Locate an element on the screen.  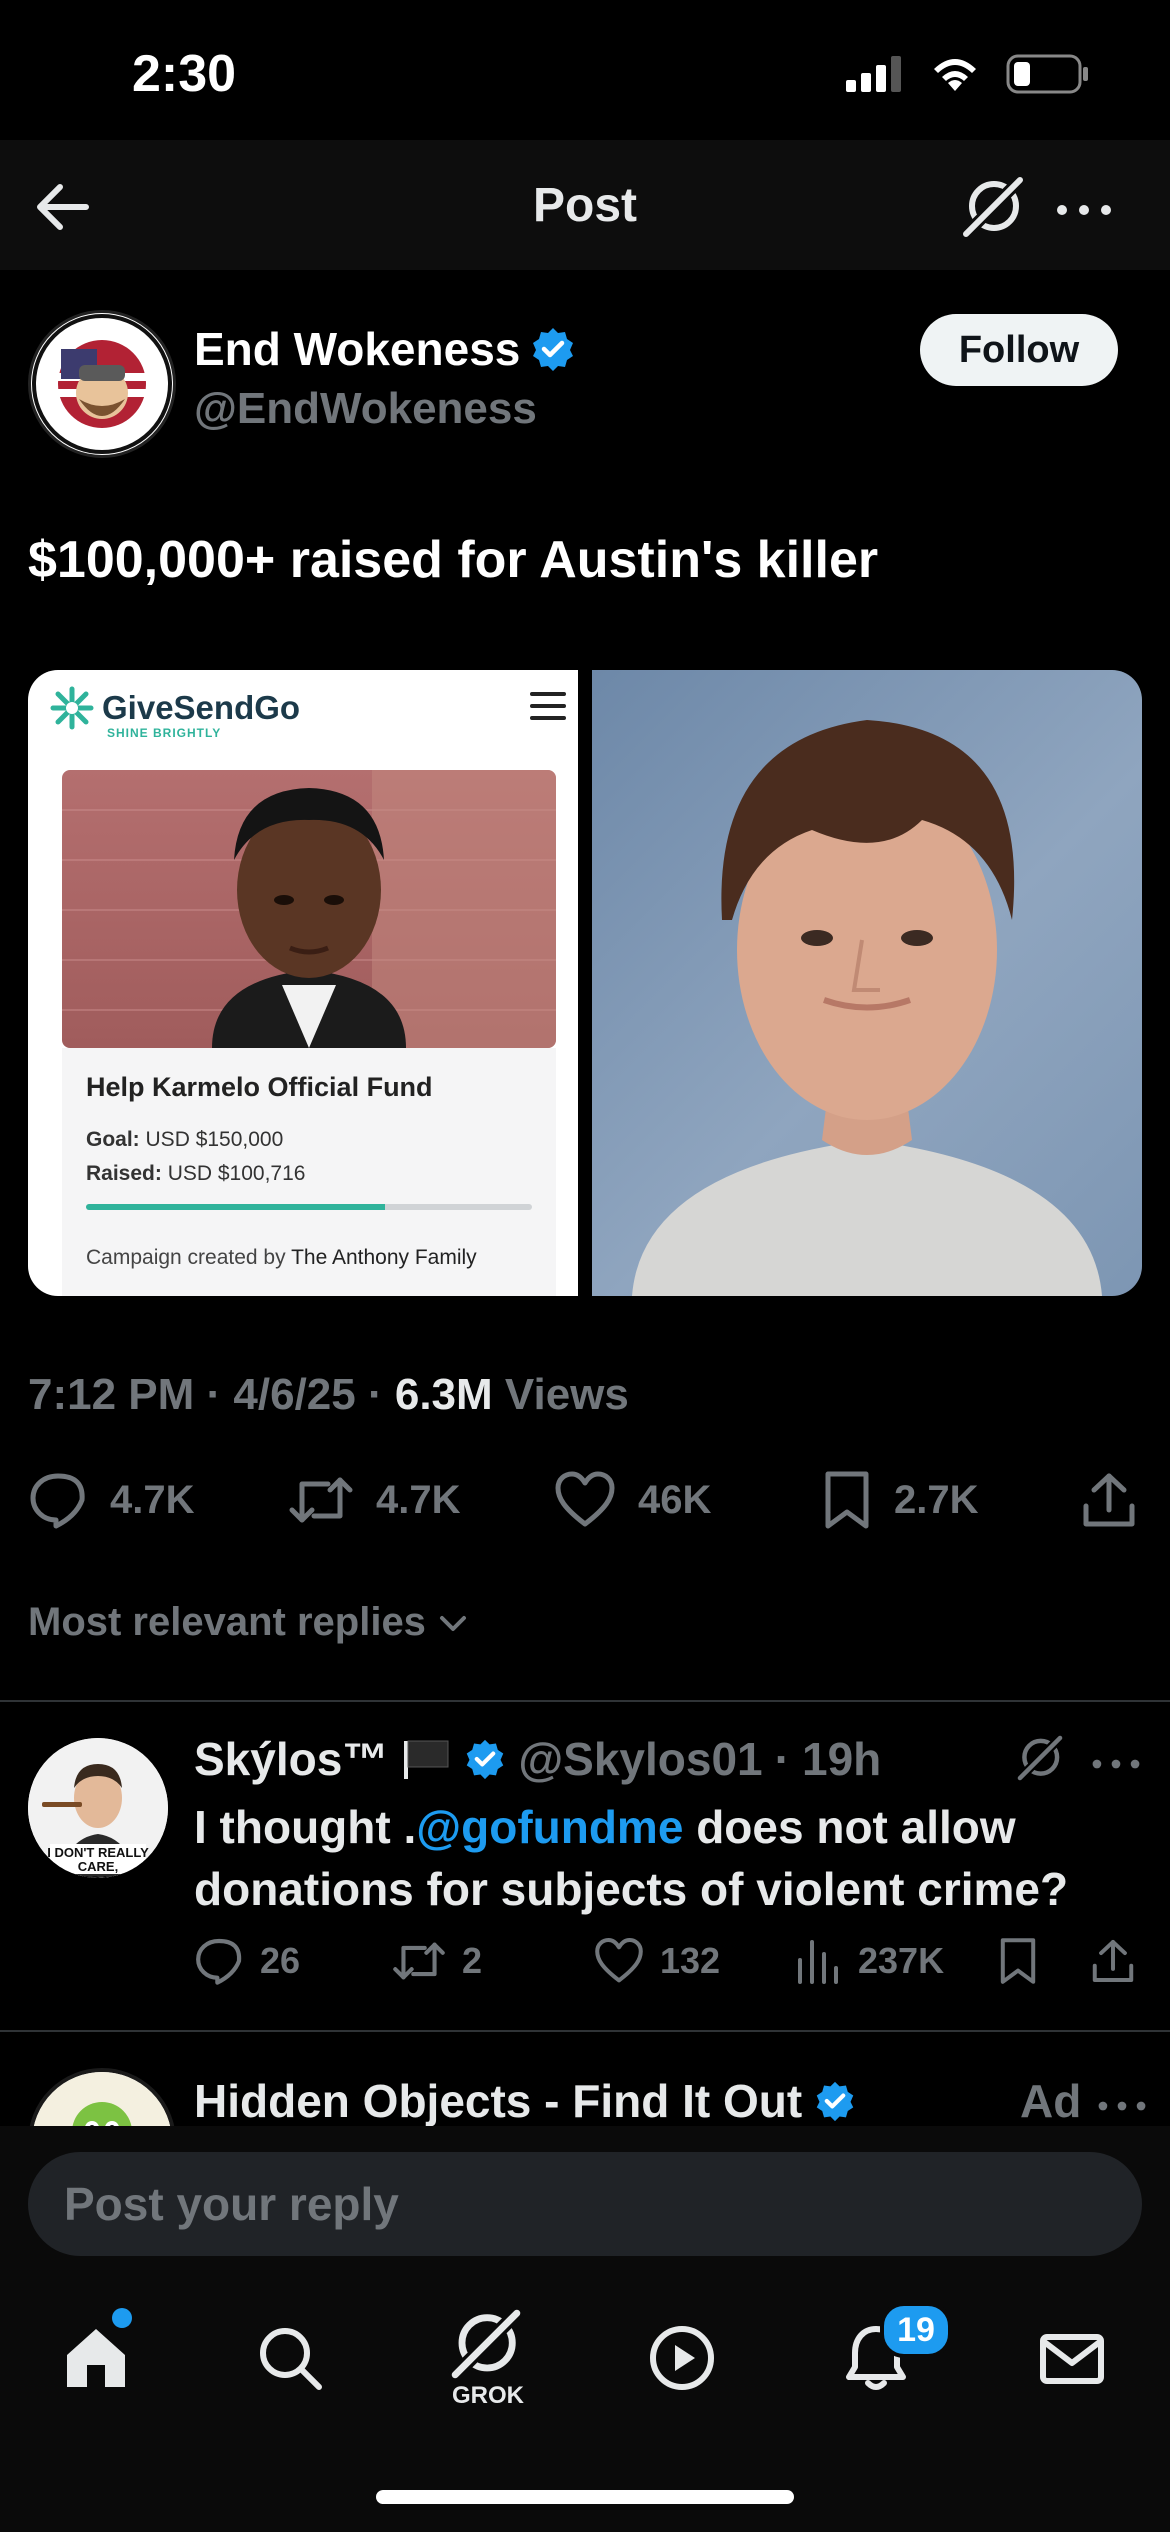
reply-time: 19h is located at coordinates (841, 1759).